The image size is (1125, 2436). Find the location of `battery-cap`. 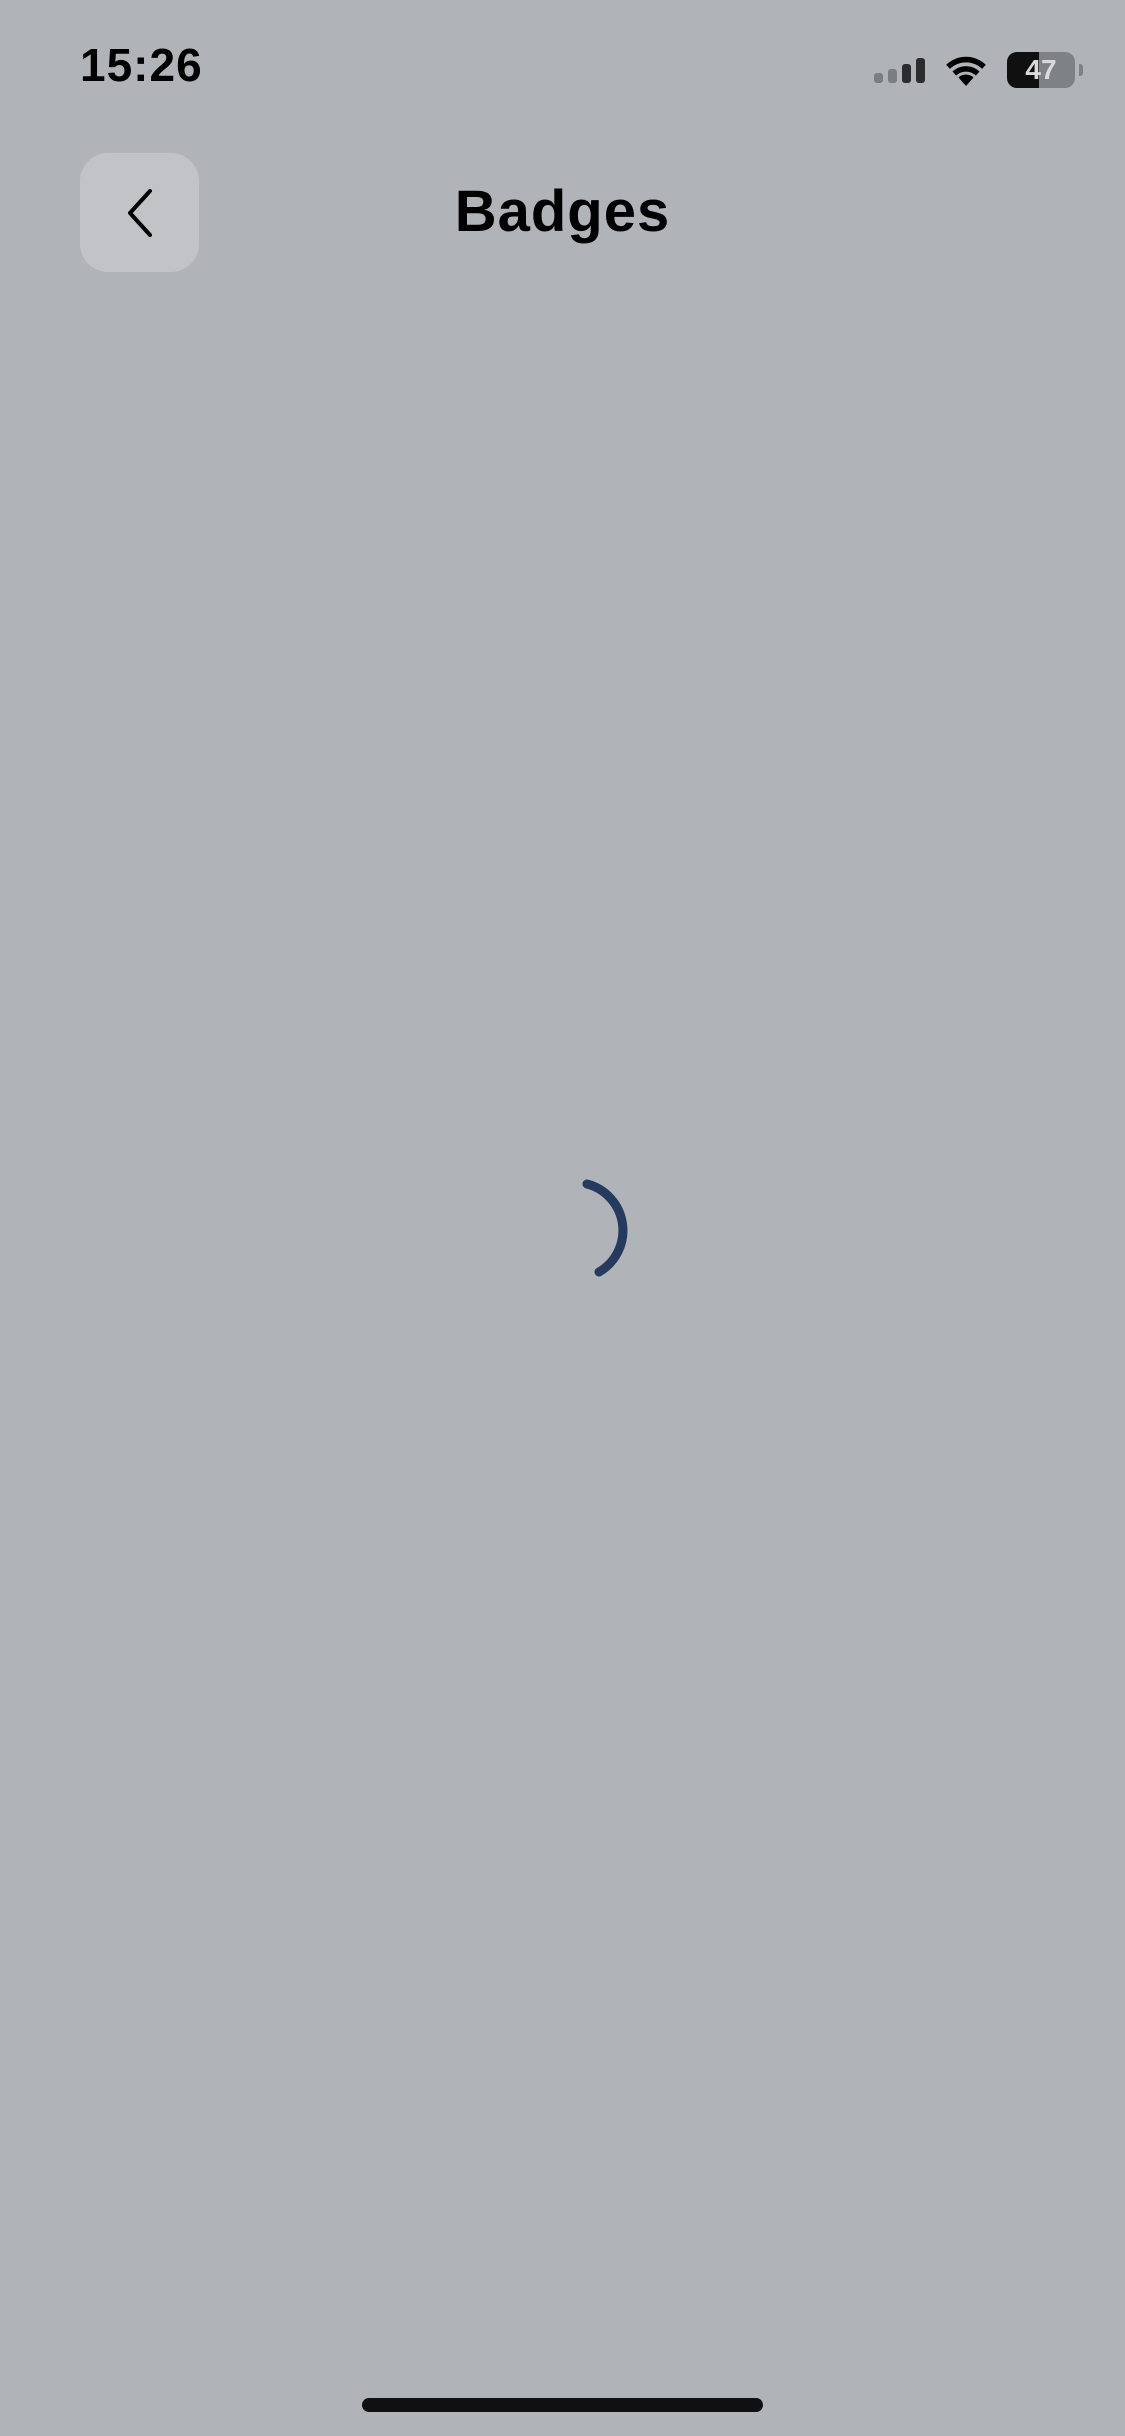

battery-cap is located at coordinates (1081, 70).